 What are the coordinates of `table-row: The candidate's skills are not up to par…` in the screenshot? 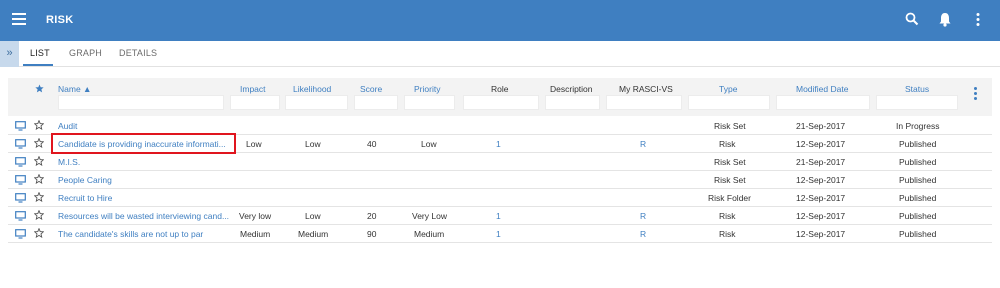 It's located at (500, 234).